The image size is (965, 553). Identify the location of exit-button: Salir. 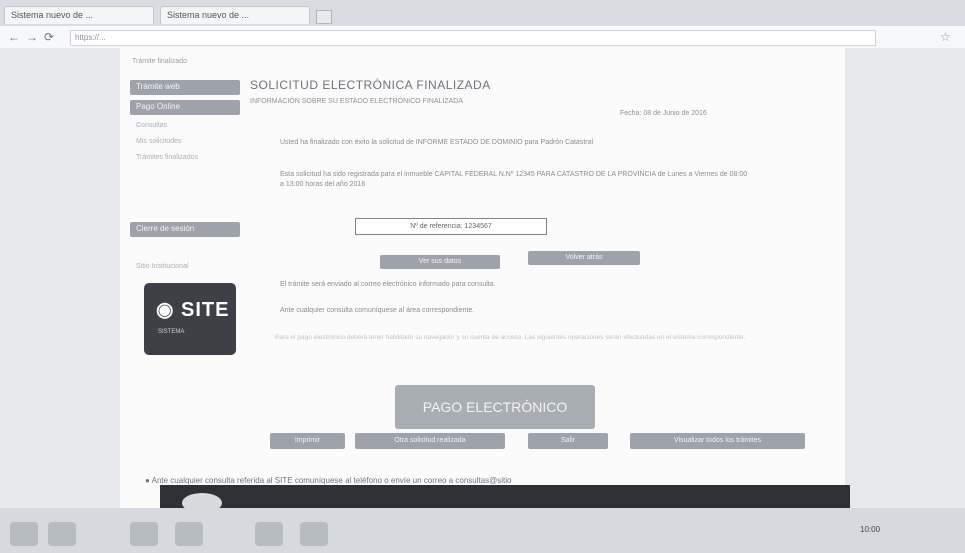
(568, 441).